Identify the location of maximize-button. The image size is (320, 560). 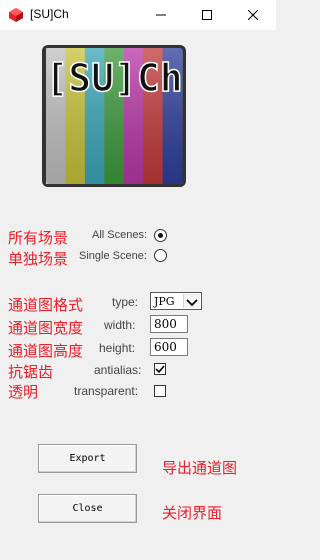
(207, 15).